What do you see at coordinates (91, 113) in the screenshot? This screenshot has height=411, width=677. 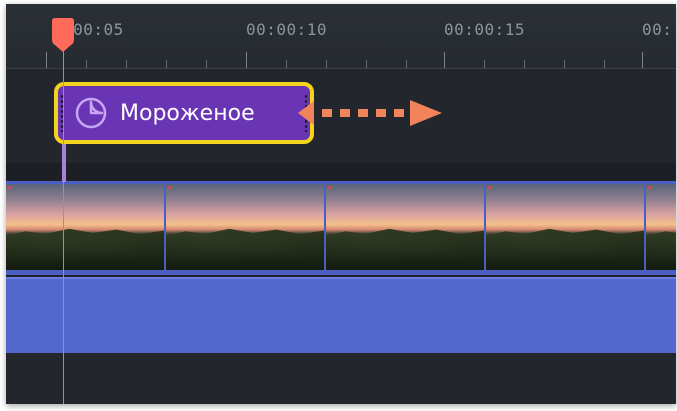 I see `sticker-icon` at bounding box center [91, 113].